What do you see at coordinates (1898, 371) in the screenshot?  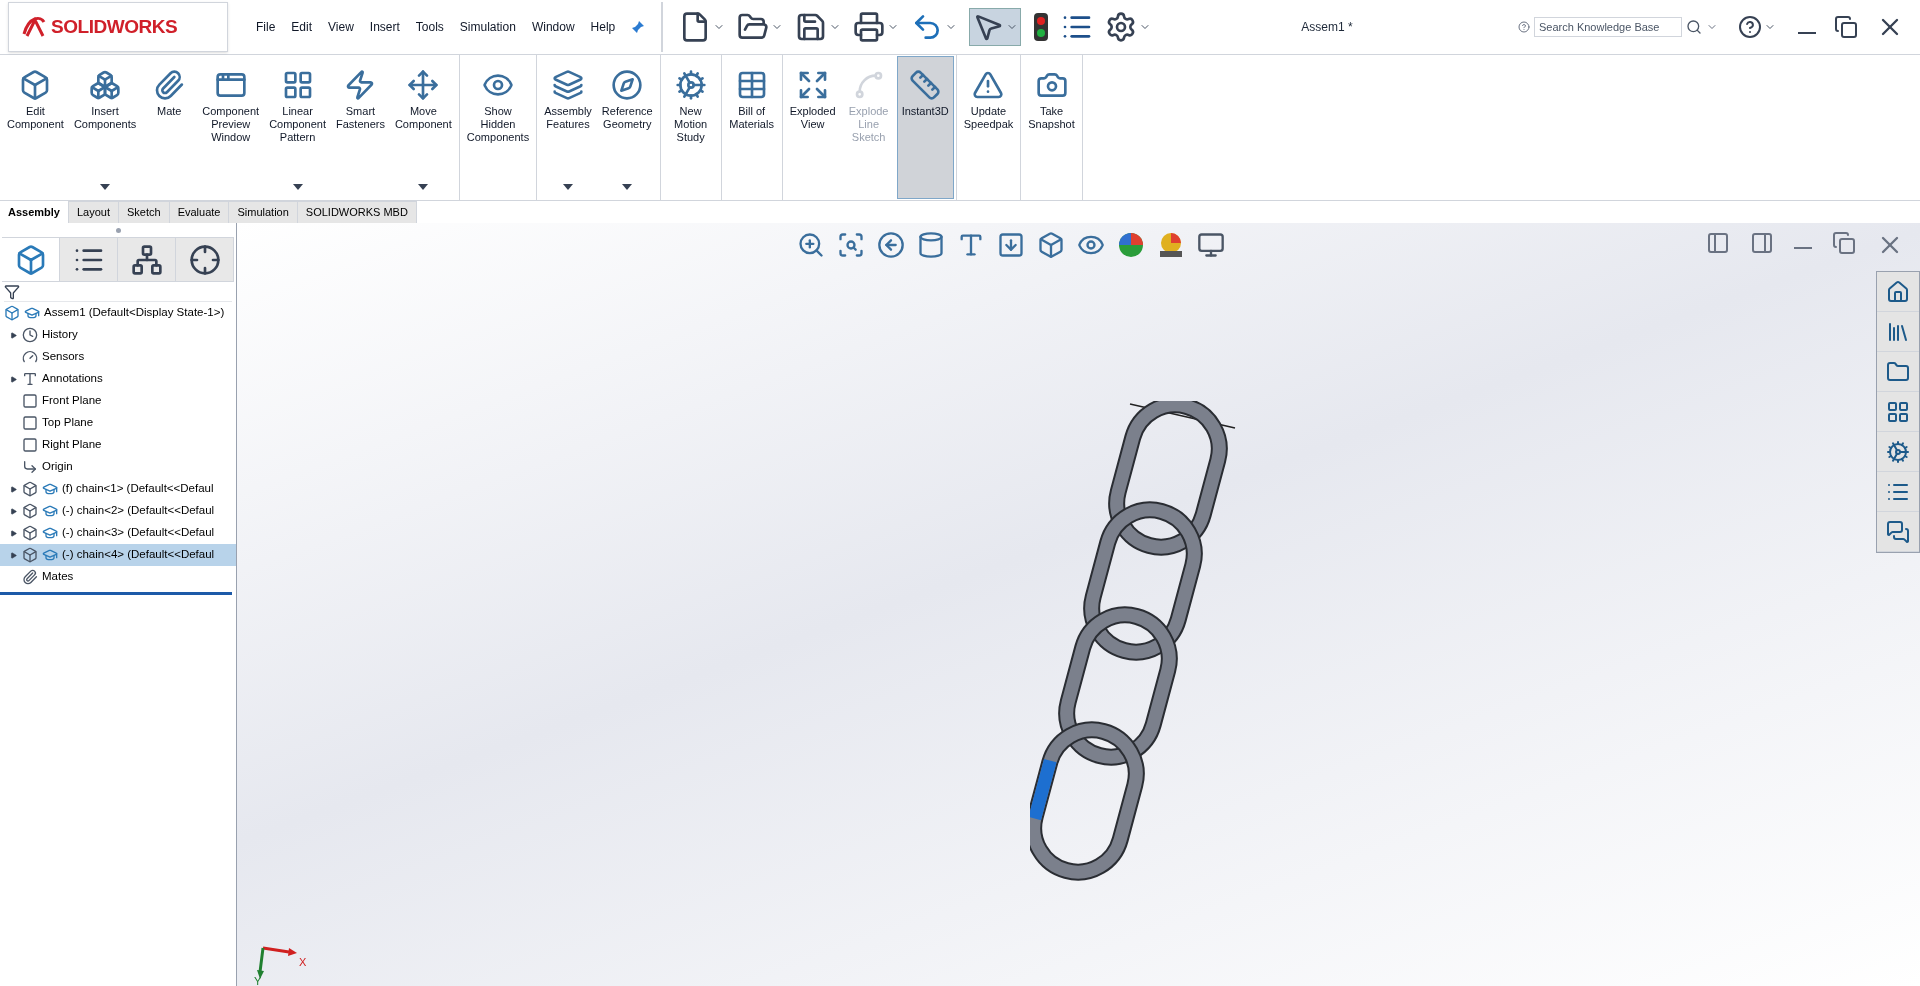 I see `folder-icon` at bounding box center [1898, 371].